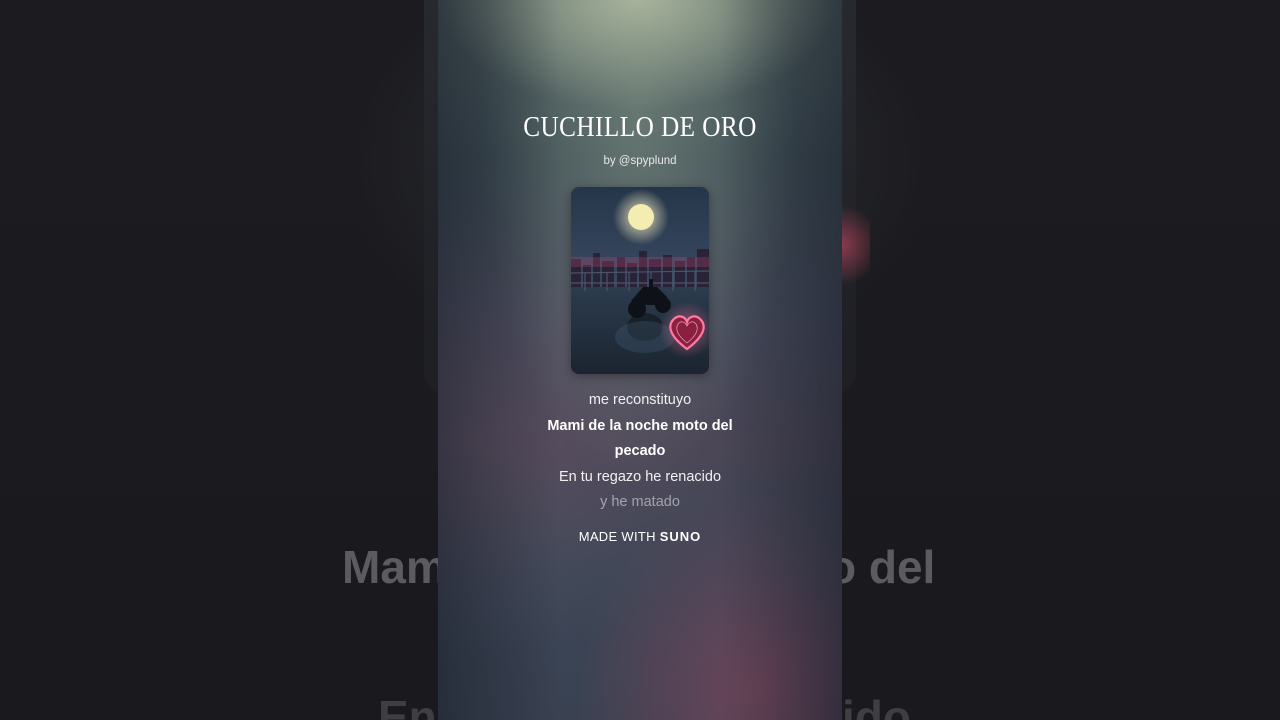 The height and width of the screenshot is (720, 1280). Describe the element at coordinates (641, 217) in the screenshot. I see `moon-icon` at that location.